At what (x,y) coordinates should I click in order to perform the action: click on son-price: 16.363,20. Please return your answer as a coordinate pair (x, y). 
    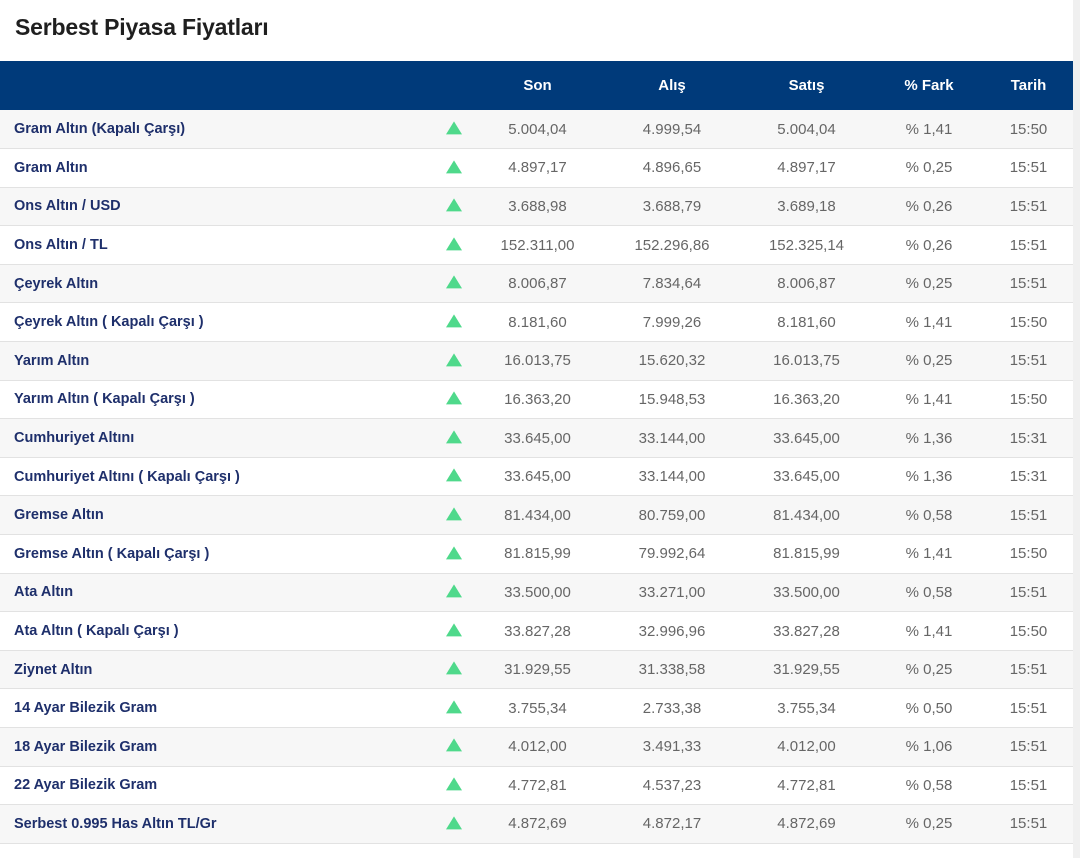
    Looking at the image, I should click on (537, 399).